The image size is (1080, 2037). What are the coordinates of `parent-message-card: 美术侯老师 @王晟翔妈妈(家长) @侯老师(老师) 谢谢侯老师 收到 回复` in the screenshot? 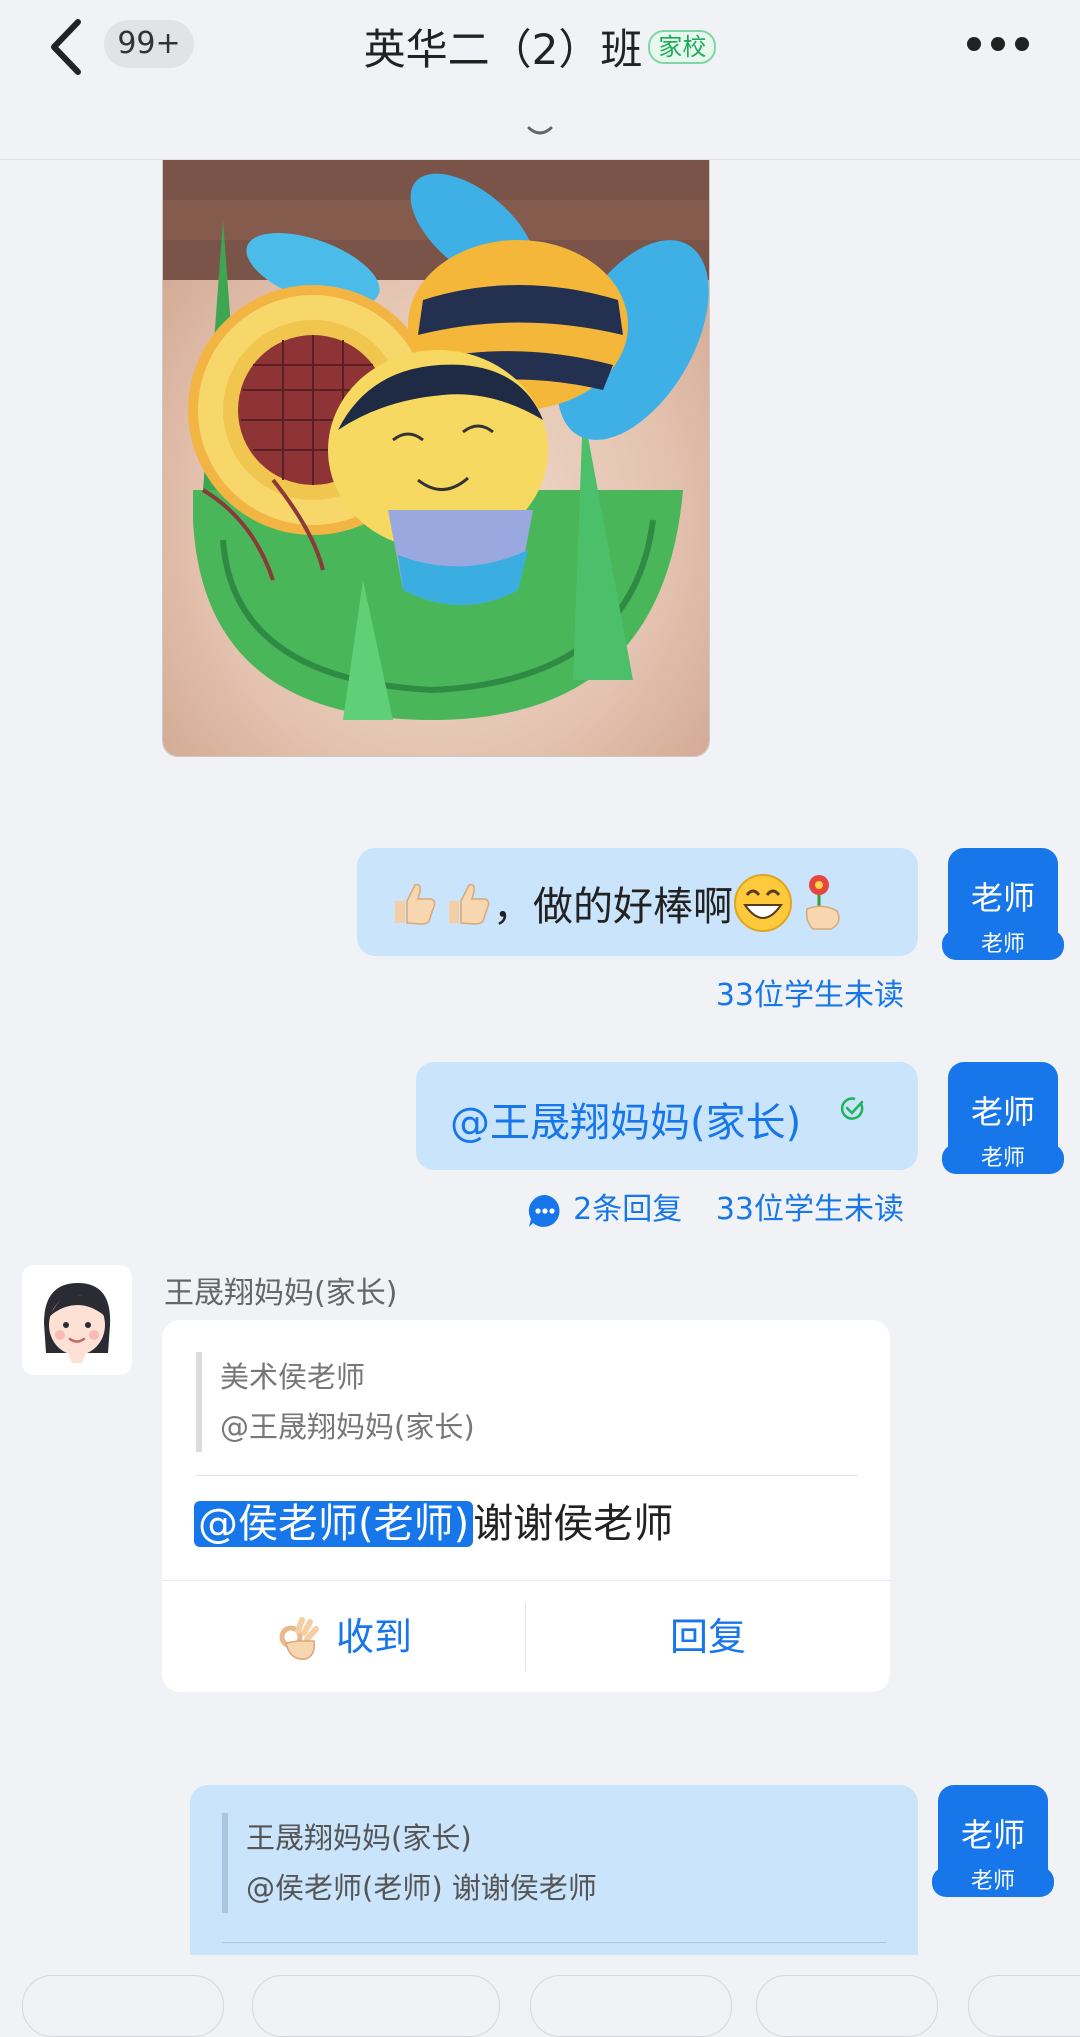 It's located at (526, 1506).